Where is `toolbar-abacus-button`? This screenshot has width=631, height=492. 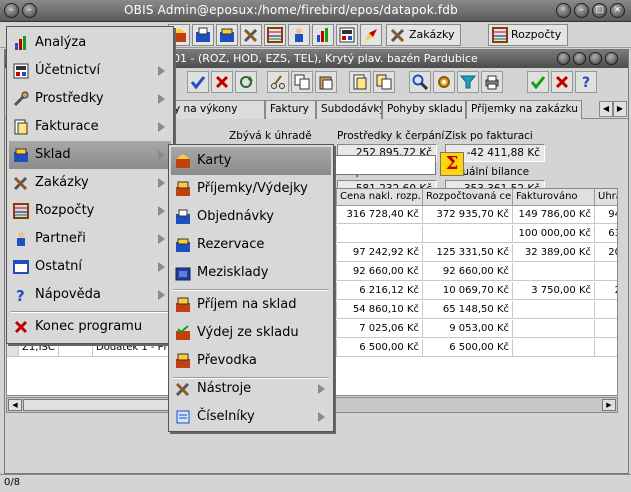
toolbar-abacus-button is located at coordinates (275, 35).